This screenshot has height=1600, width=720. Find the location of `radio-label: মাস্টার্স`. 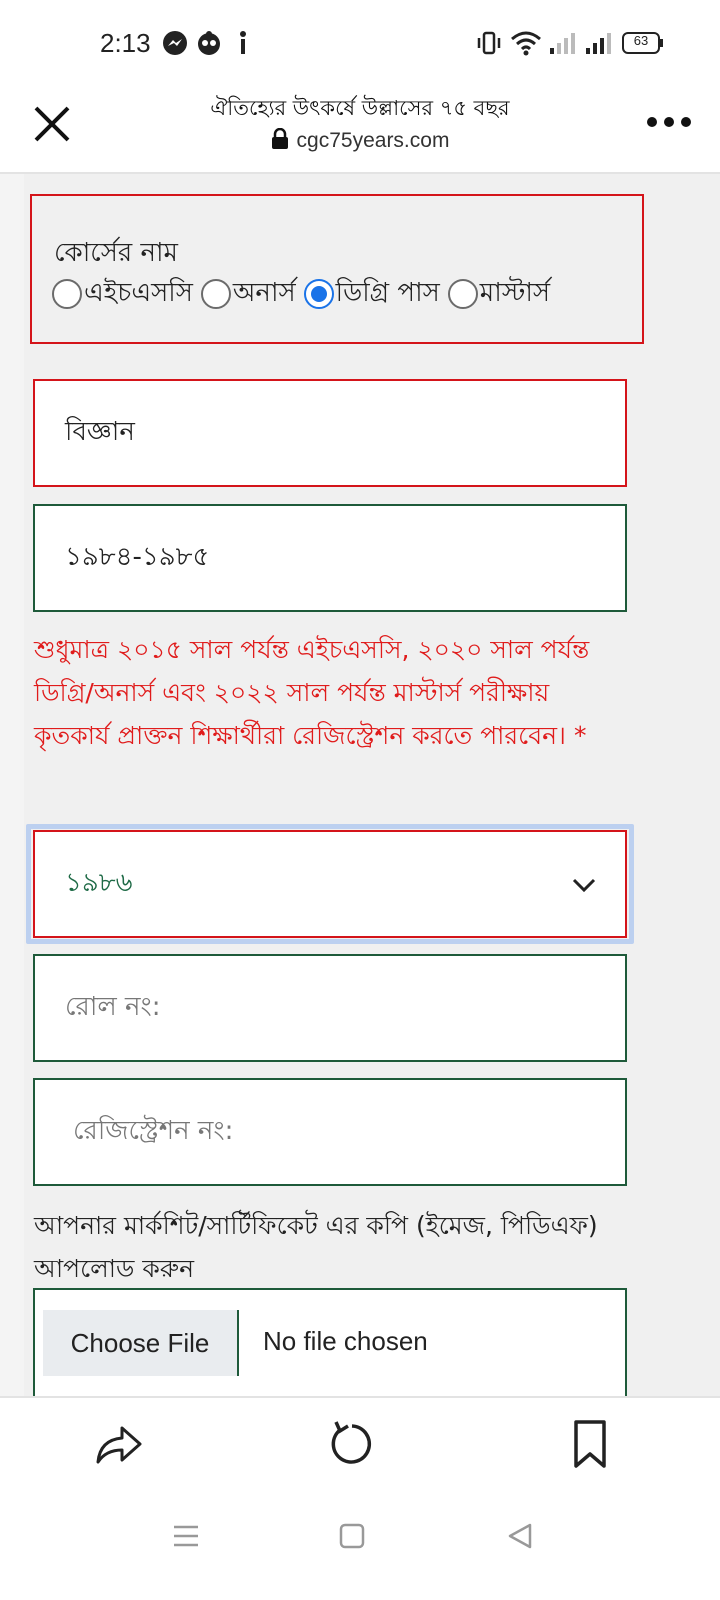

radio-label: মাস্টার্স is located at coordinates (515, 293).